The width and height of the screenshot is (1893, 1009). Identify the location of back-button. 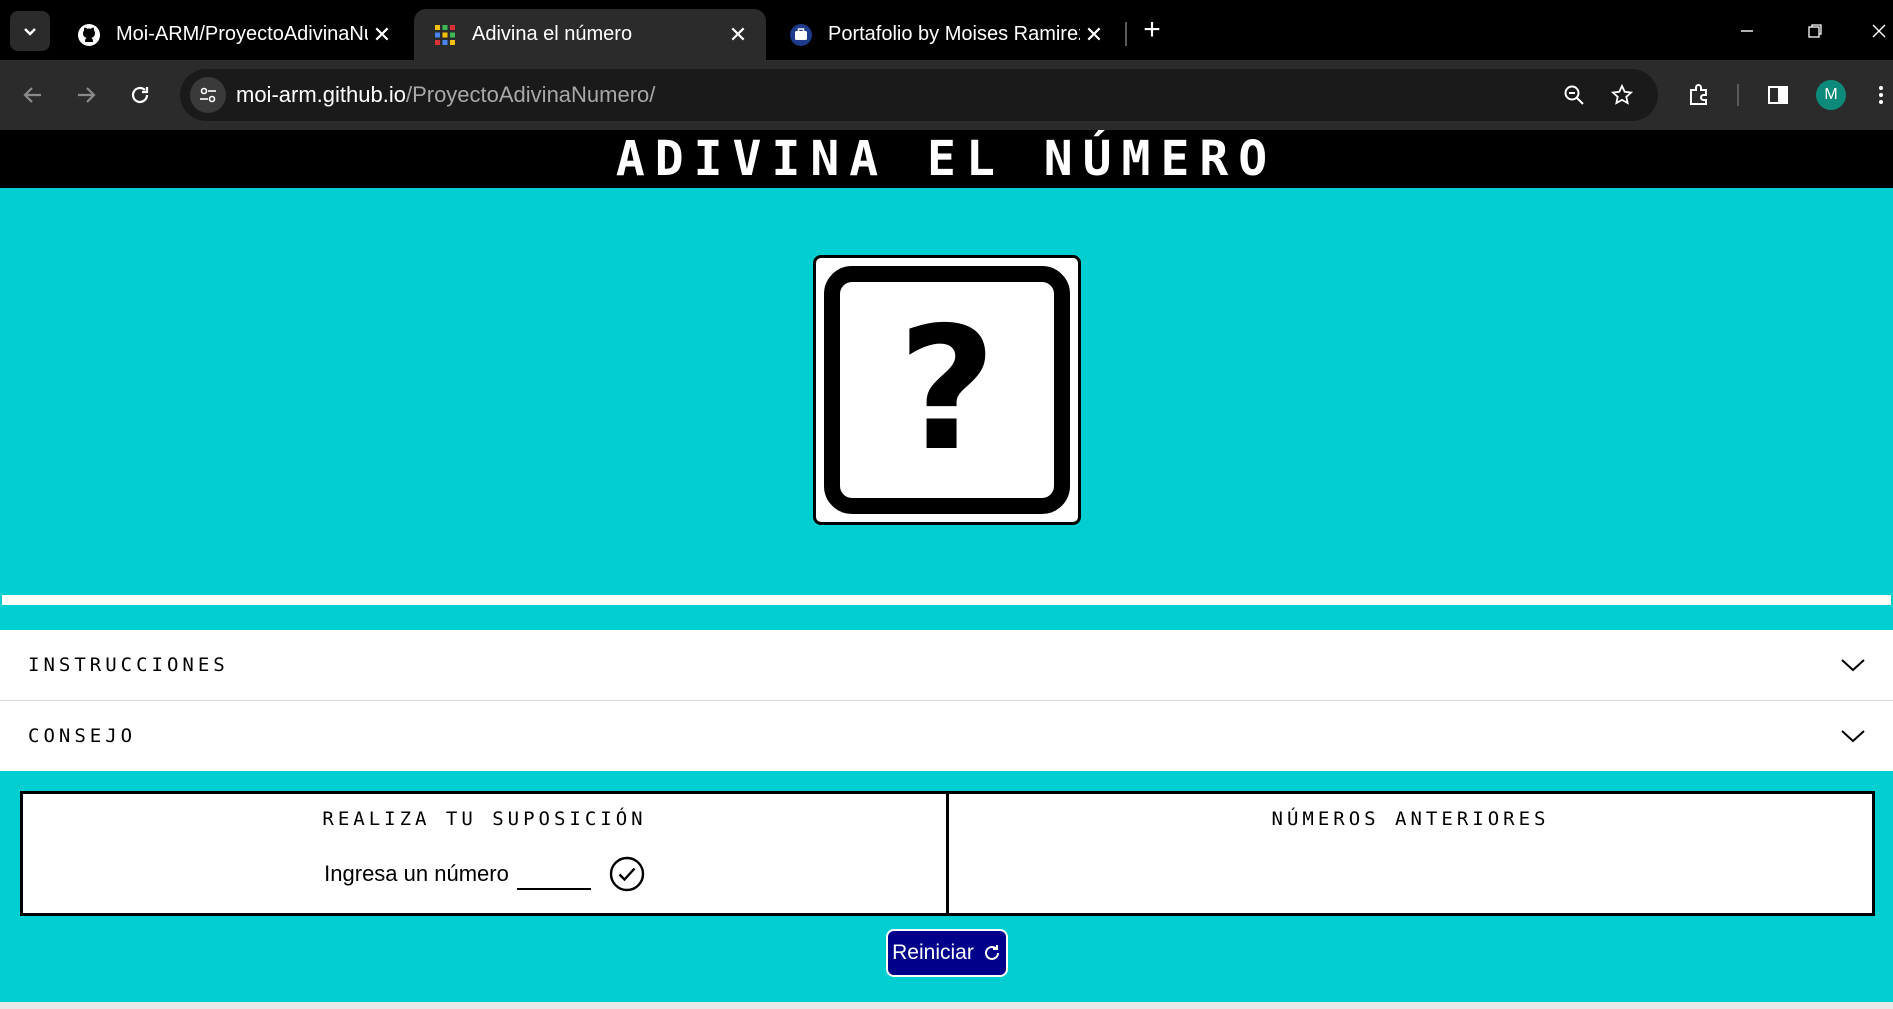
(33, 95).